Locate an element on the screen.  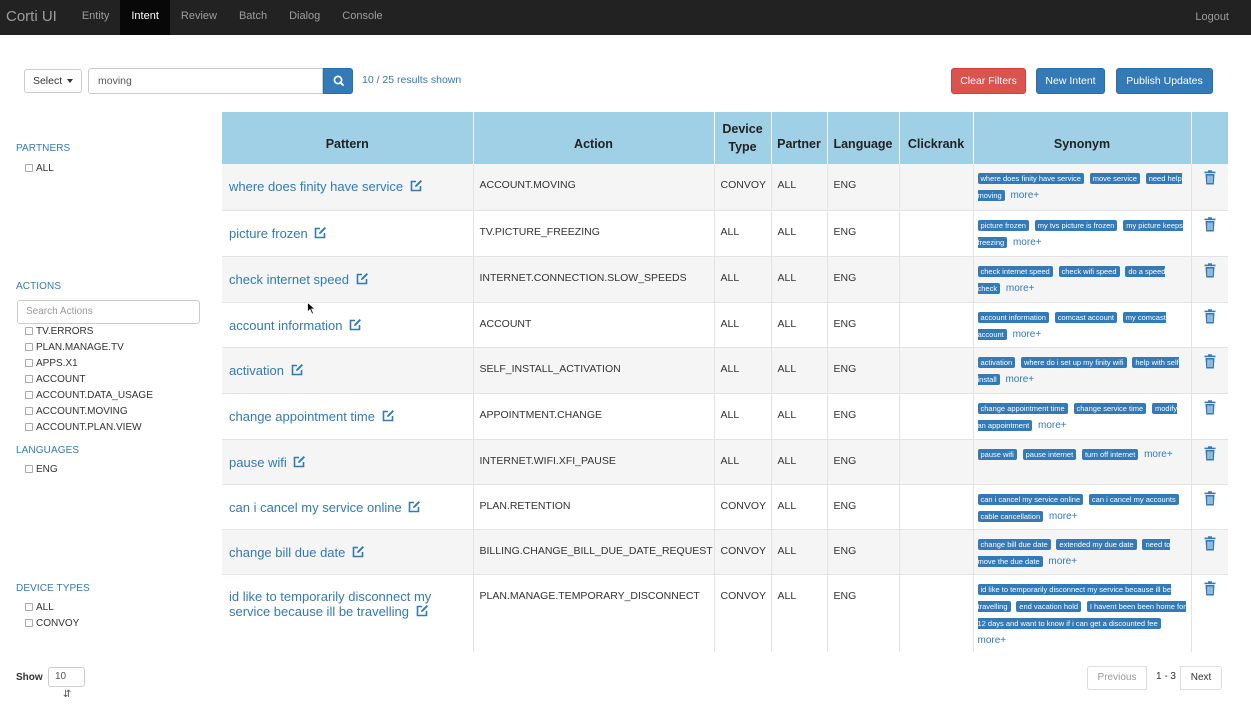
device-filter-convoy: CONVOY is located at coordinates (52, 624).